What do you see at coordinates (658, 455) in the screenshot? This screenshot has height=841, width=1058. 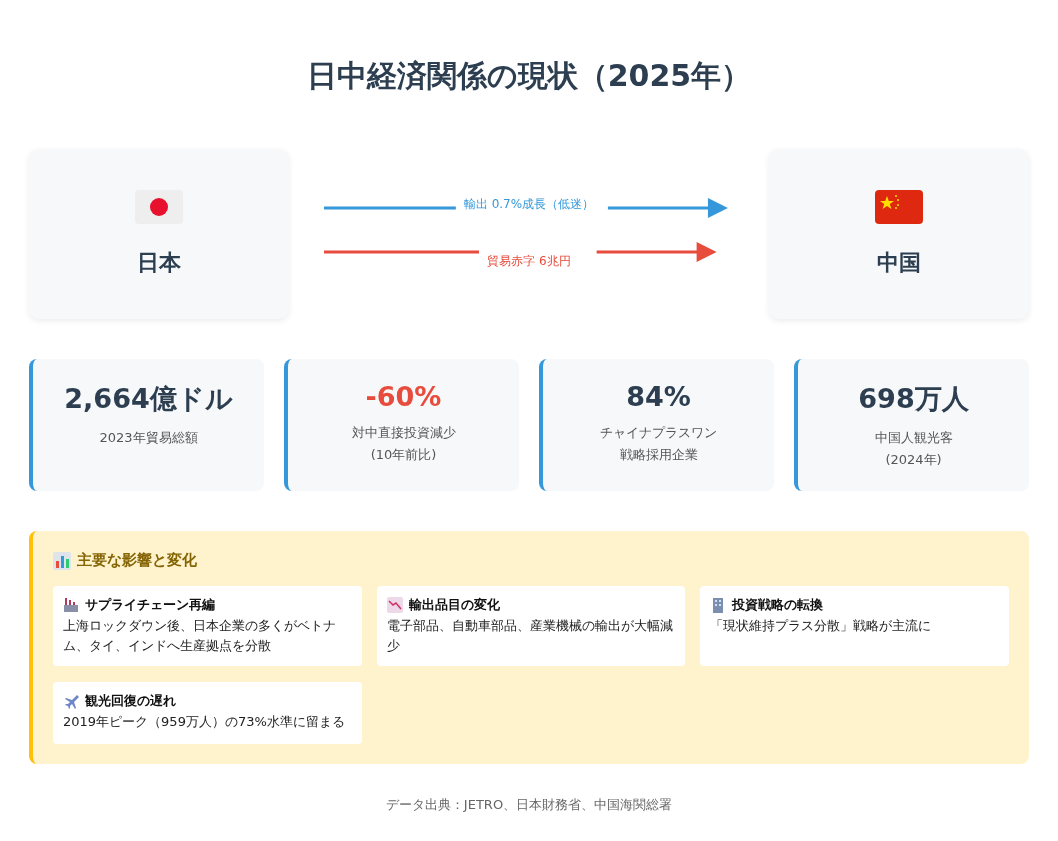 I see `stat-label: 戦略採用企業` at bounding box center [658, 455].